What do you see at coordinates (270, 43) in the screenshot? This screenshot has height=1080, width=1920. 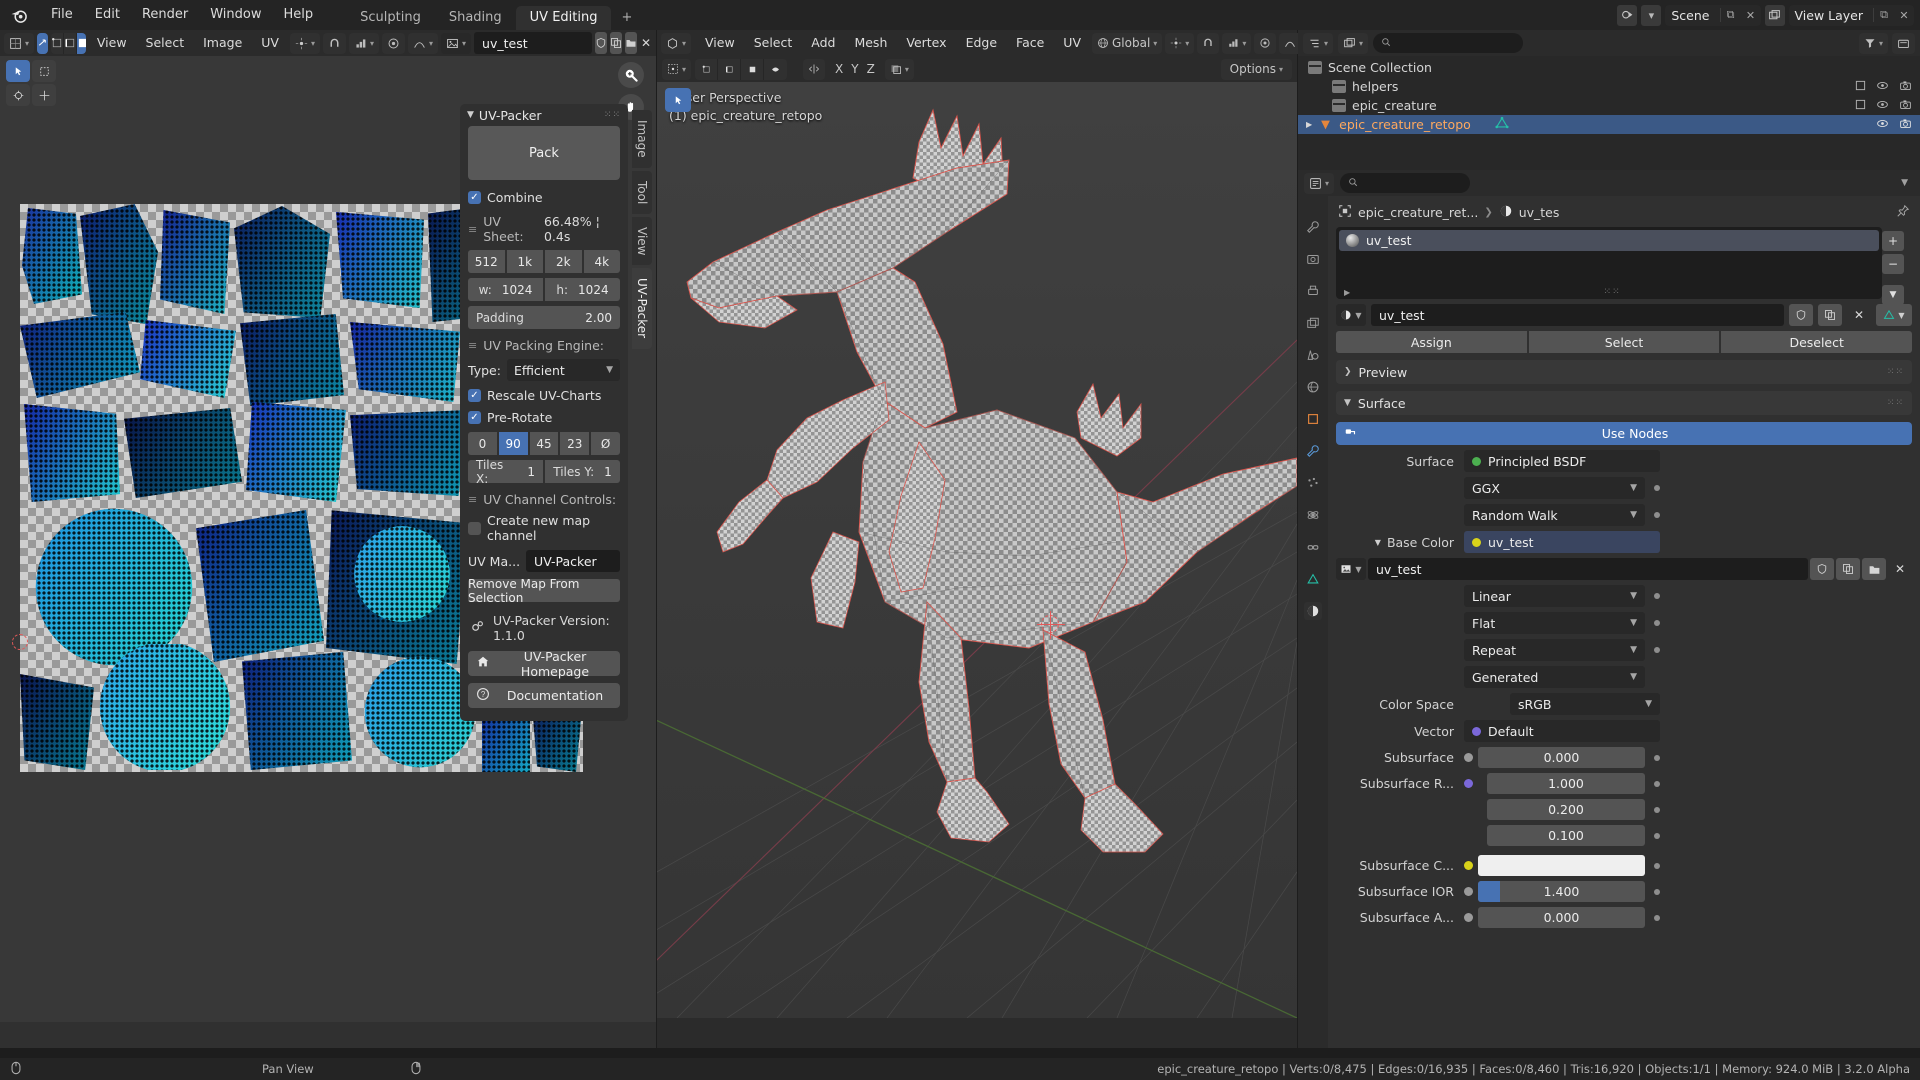 I see `uv-menu-uv: UV` at bounding box center [270, 43].